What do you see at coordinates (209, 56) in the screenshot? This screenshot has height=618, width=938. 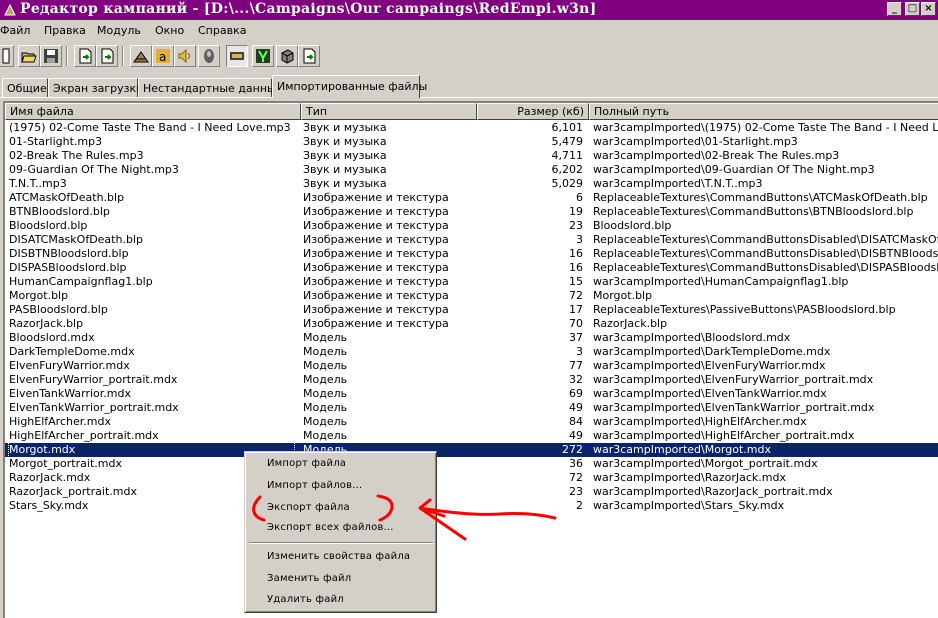 I see `unit-button` at bounding box center [209, 56].